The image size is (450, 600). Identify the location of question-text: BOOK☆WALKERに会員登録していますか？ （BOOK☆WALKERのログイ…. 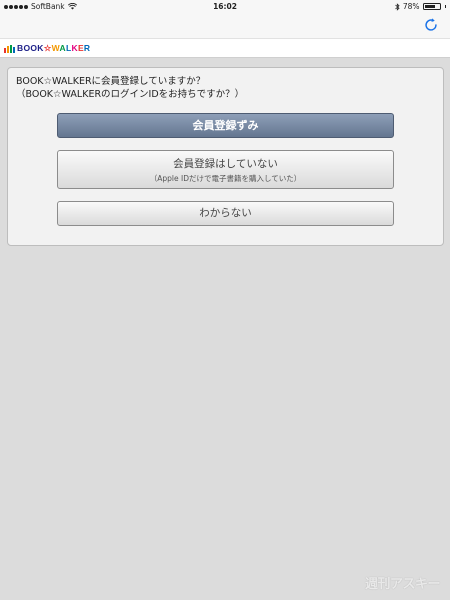
(130, 88).